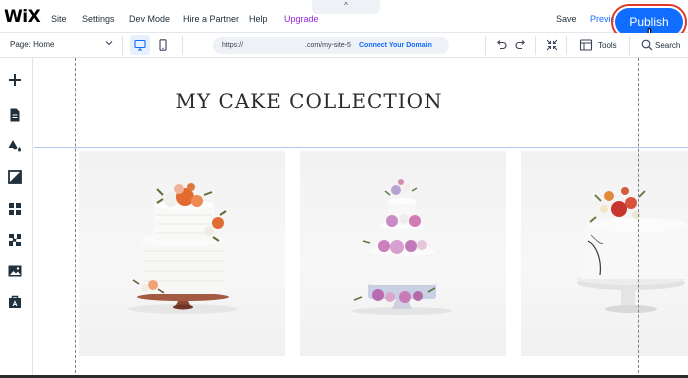  What do you see at coordinates (149, 19) in the screenshot?
I see `menu-dev-mode: Dev Mode` at bounding box center [149, 19].